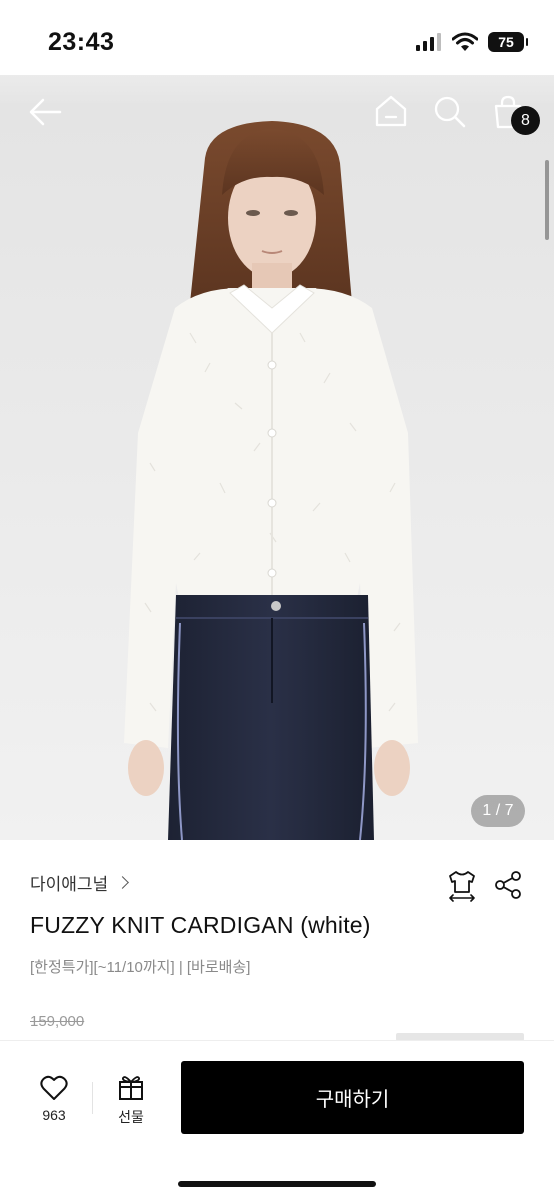 This screenshot has height=1201, width=554. What do you see at coordinates (81, 42) in the screenshot?
I see `status-time: 23:43` at bounding box center [81, 42].